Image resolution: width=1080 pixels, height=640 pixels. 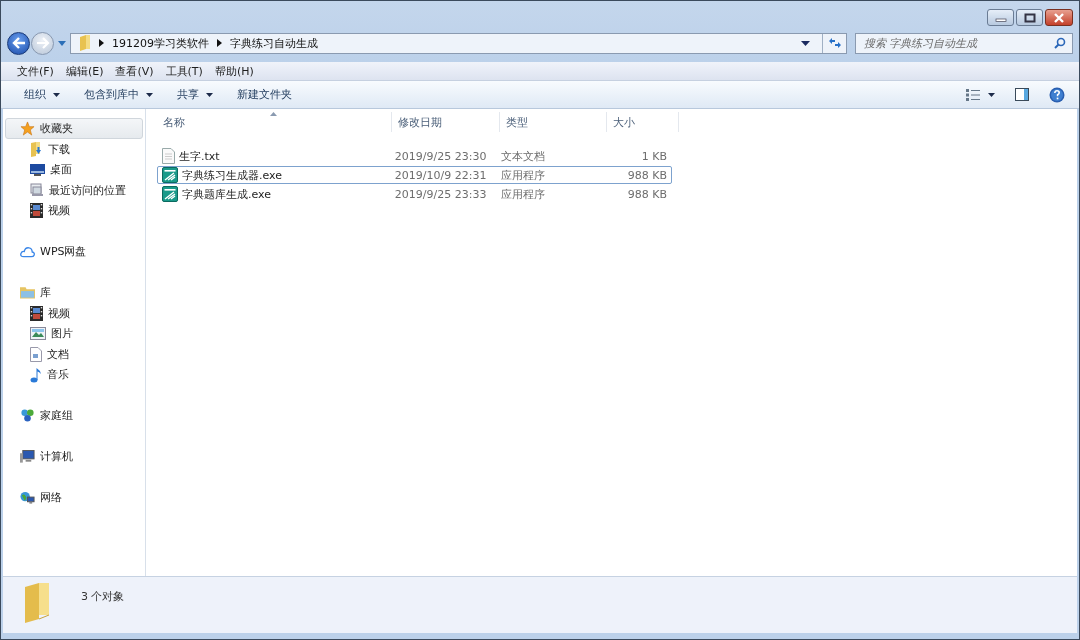 What do you see at coordinates (36, 374) in the screenshot?
I see `music-note-icon` at bounding box center [36, 374].